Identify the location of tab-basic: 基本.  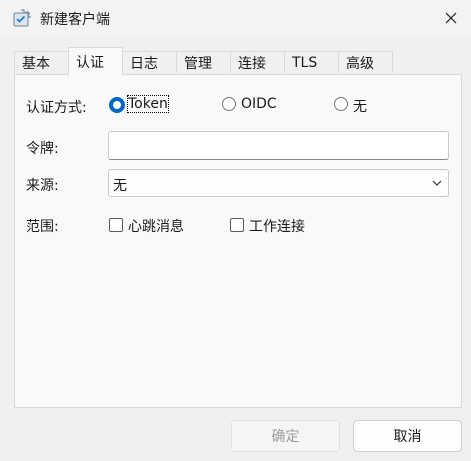
(41, 62).